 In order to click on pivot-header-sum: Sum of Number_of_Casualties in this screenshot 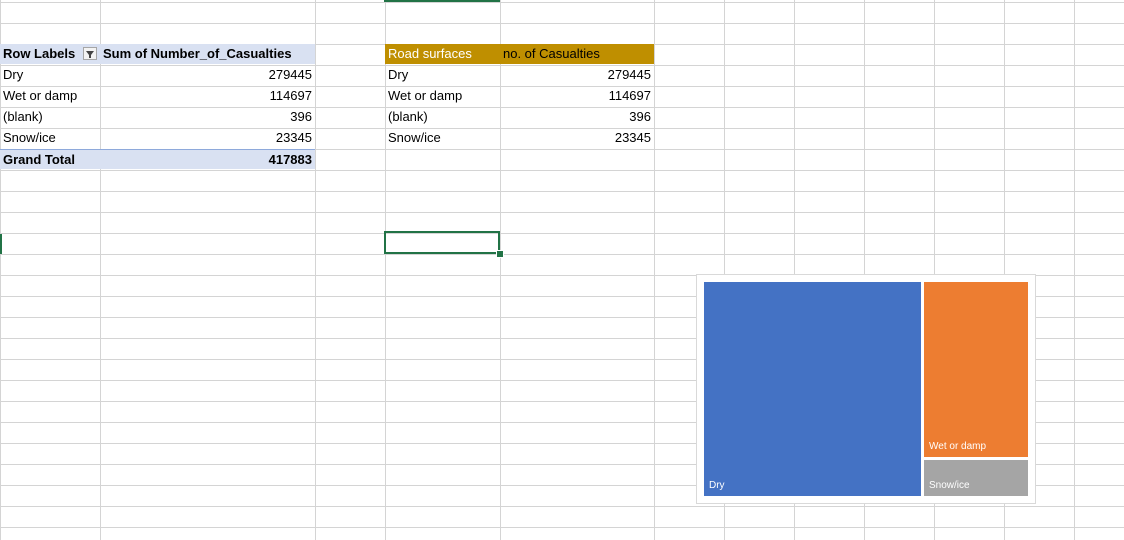, I will do `click(207, 54)`.